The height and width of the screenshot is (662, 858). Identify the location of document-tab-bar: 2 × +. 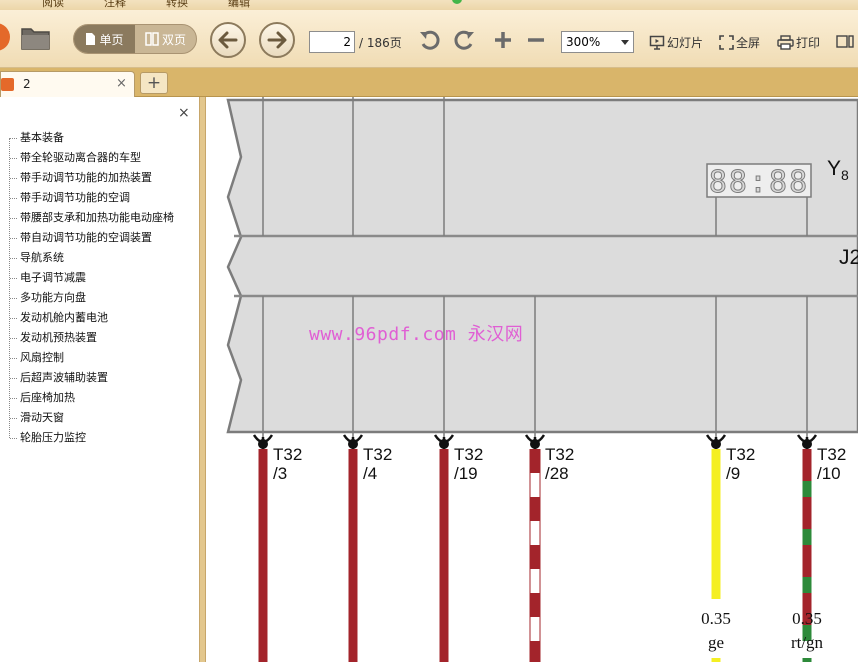
(429, 82).